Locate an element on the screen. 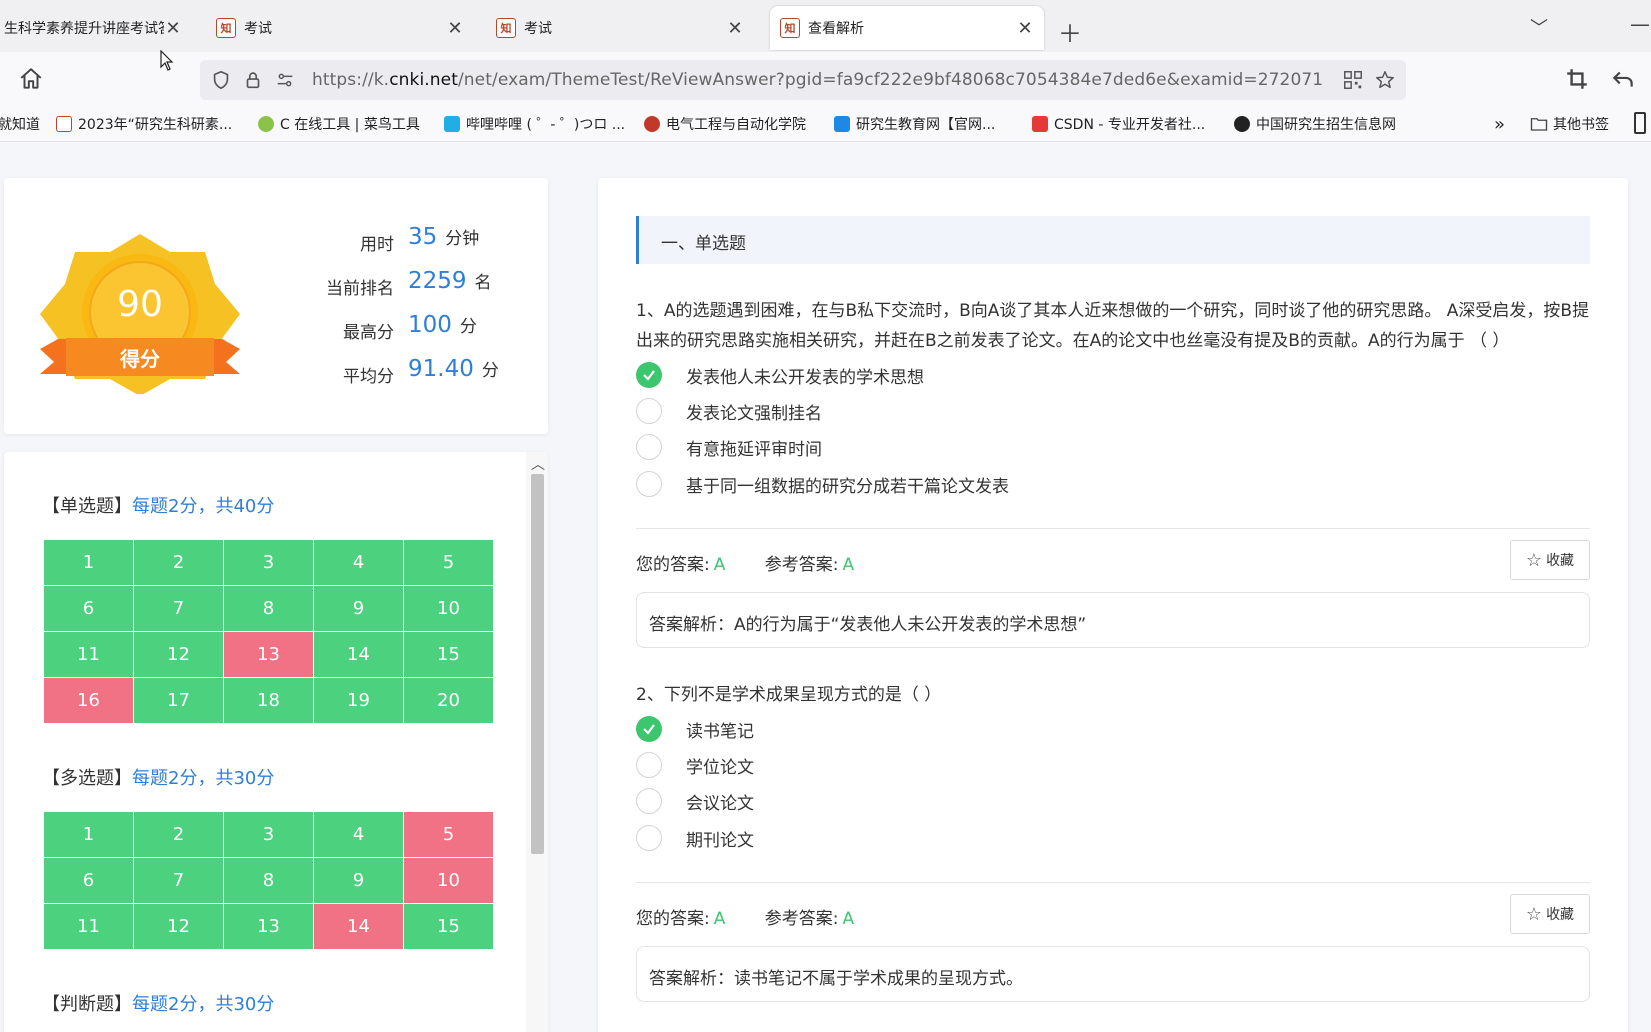 The image size is (1651, 1032). option-a: 读书笔记 is located at coordinates (695, 729).